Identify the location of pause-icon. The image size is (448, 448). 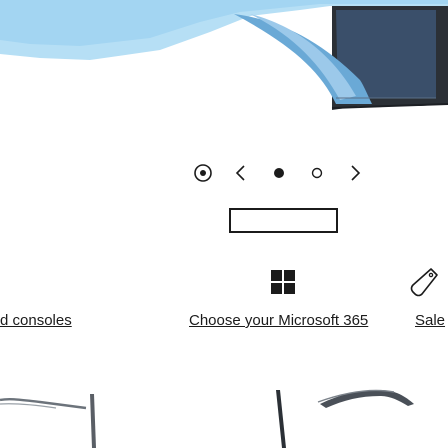
(203, 173).